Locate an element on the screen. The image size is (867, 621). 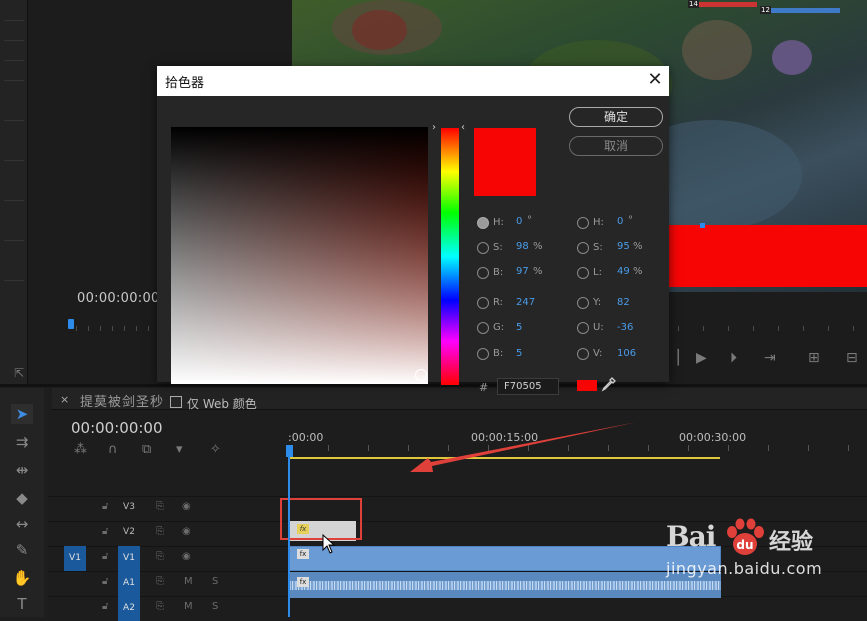
yuv-y-value: 82 is located at coordinates (623, 302).